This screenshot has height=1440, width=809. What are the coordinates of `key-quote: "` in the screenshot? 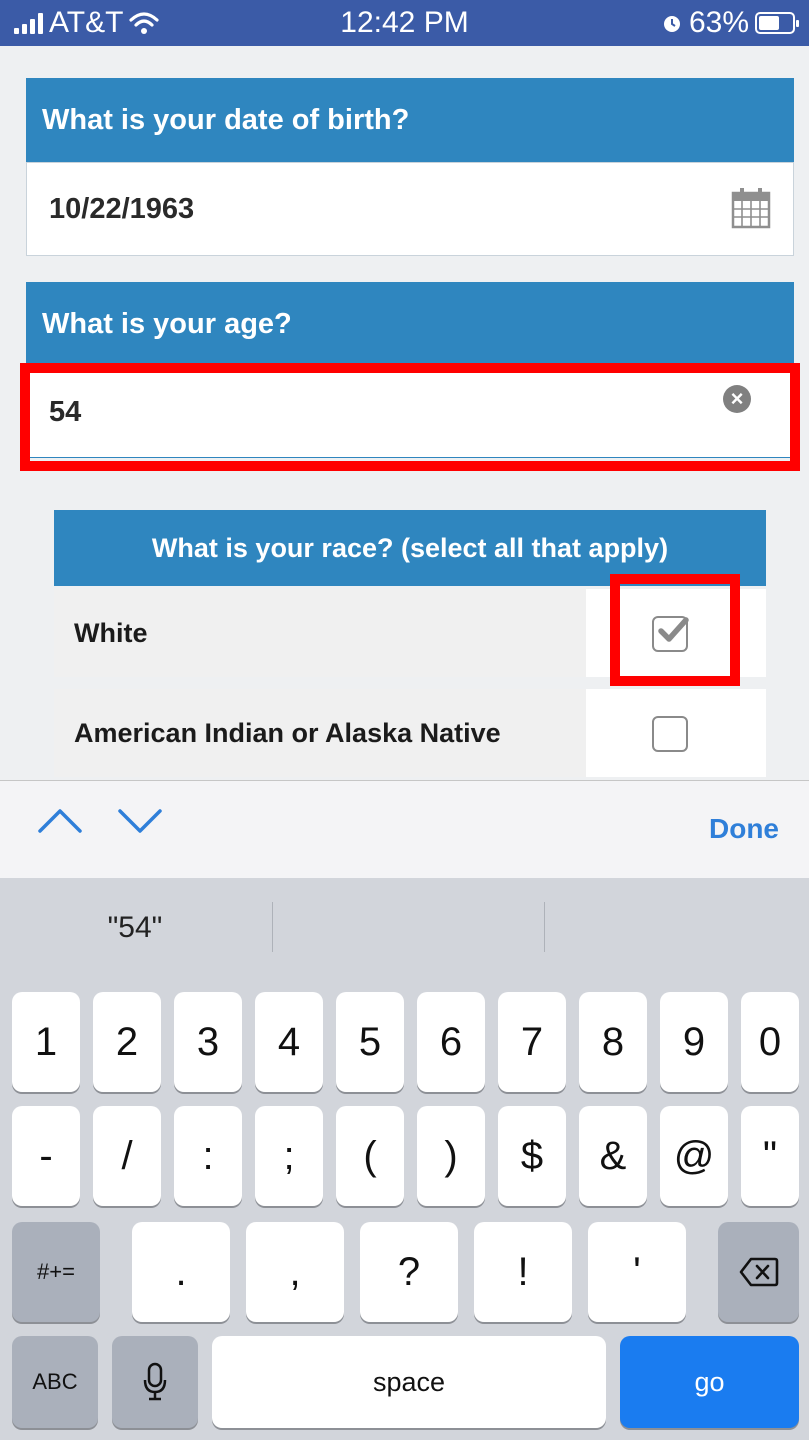 It's located at (770, 1156).